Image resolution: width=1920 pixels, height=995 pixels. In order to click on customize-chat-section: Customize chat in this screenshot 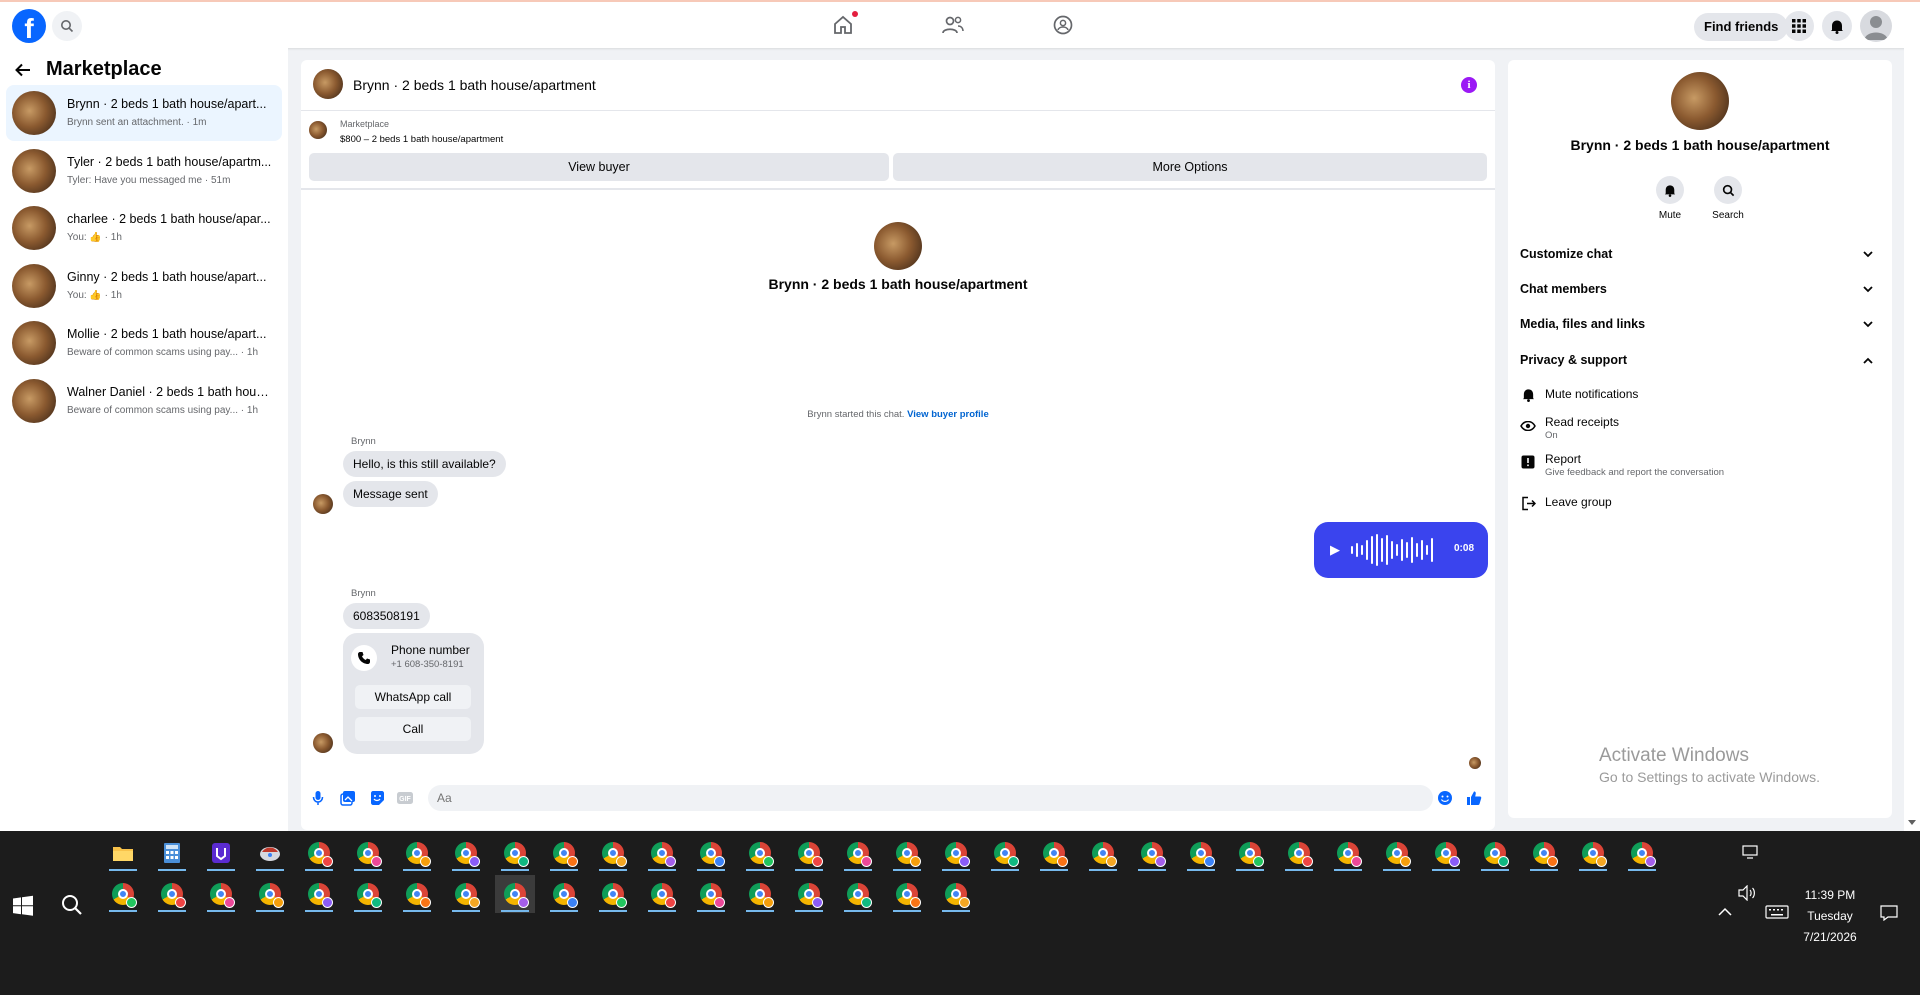, I will do `click(1700, 254)`.